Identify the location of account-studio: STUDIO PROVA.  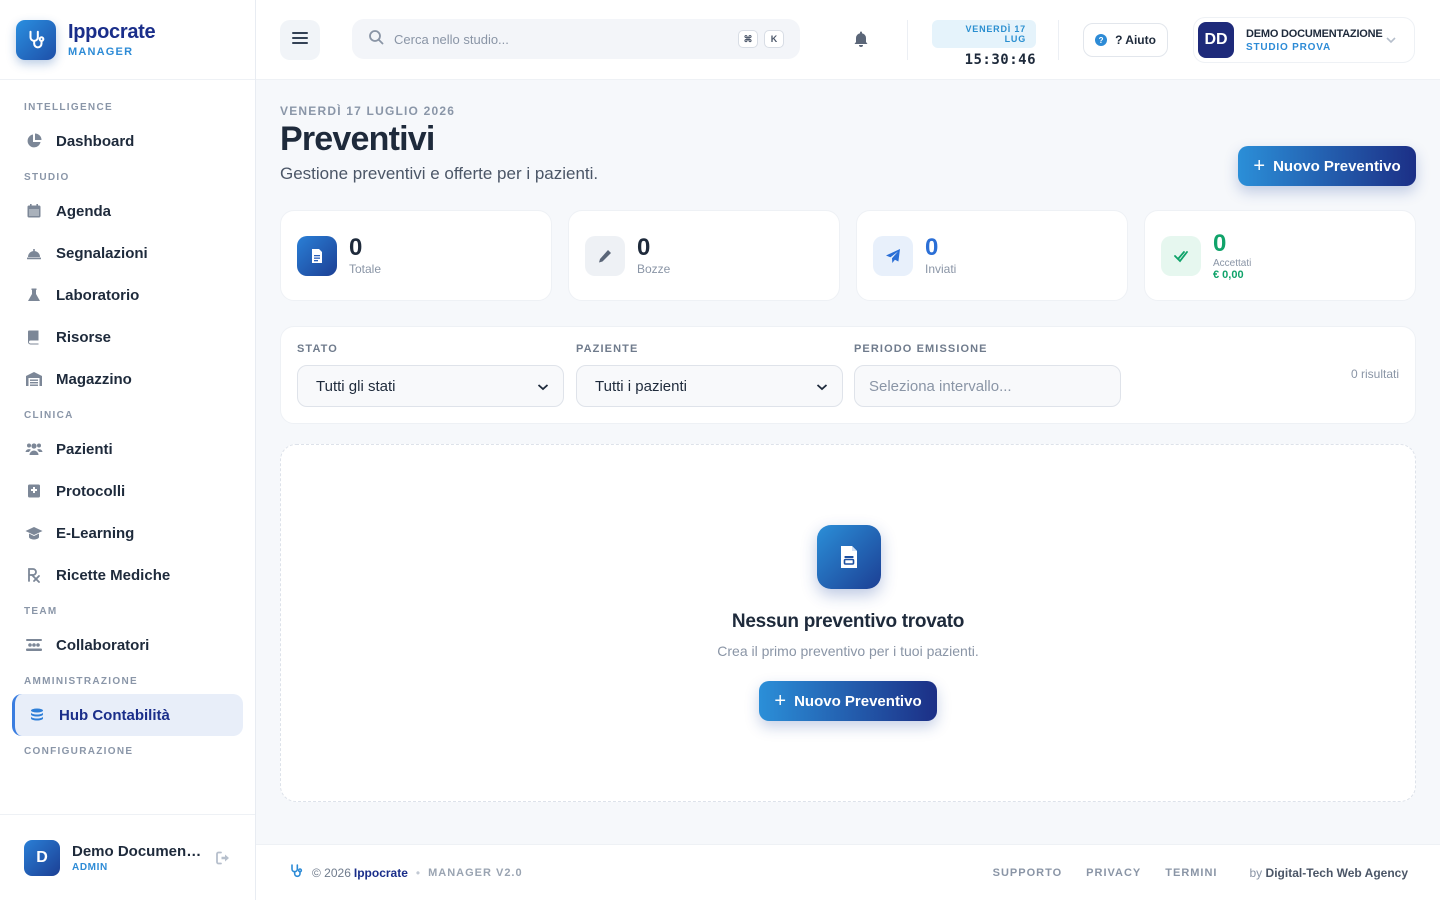
(1288, 47).